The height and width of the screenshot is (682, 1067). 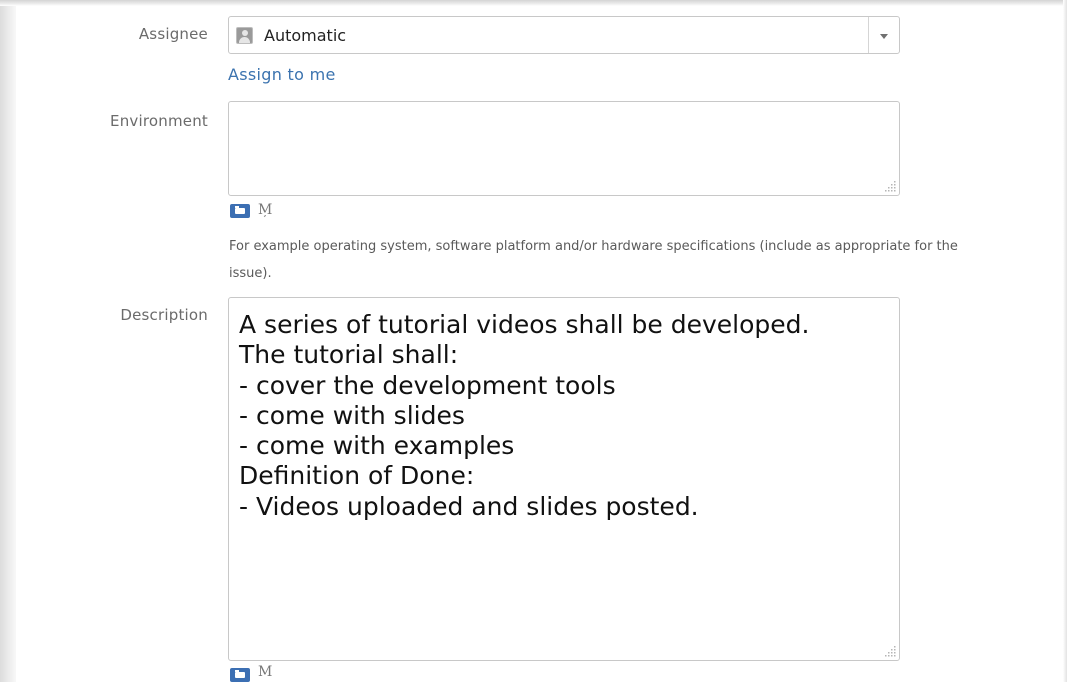 I want to click on window-edge-shadow-right, so click(x=1065, y=341).